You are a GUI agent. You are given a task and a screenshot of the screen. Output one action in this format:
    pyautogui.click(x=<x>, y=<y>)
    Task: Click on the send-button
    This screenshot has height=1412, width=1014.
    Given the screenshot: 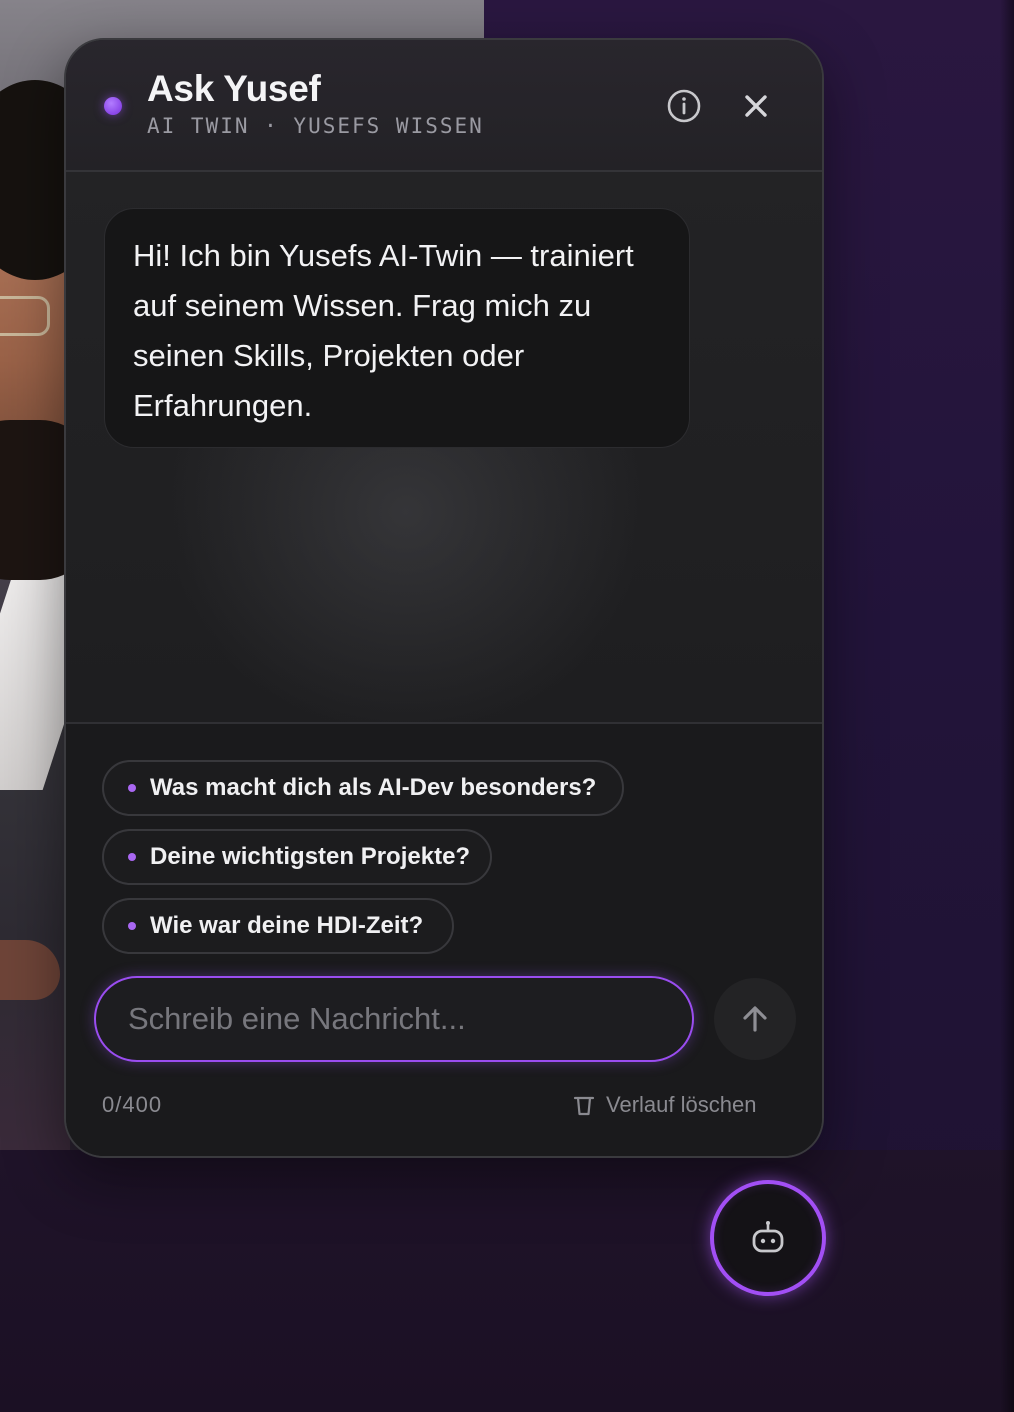 What is the action you would take?
    pyautogui.click(x=755, y=1019)
    